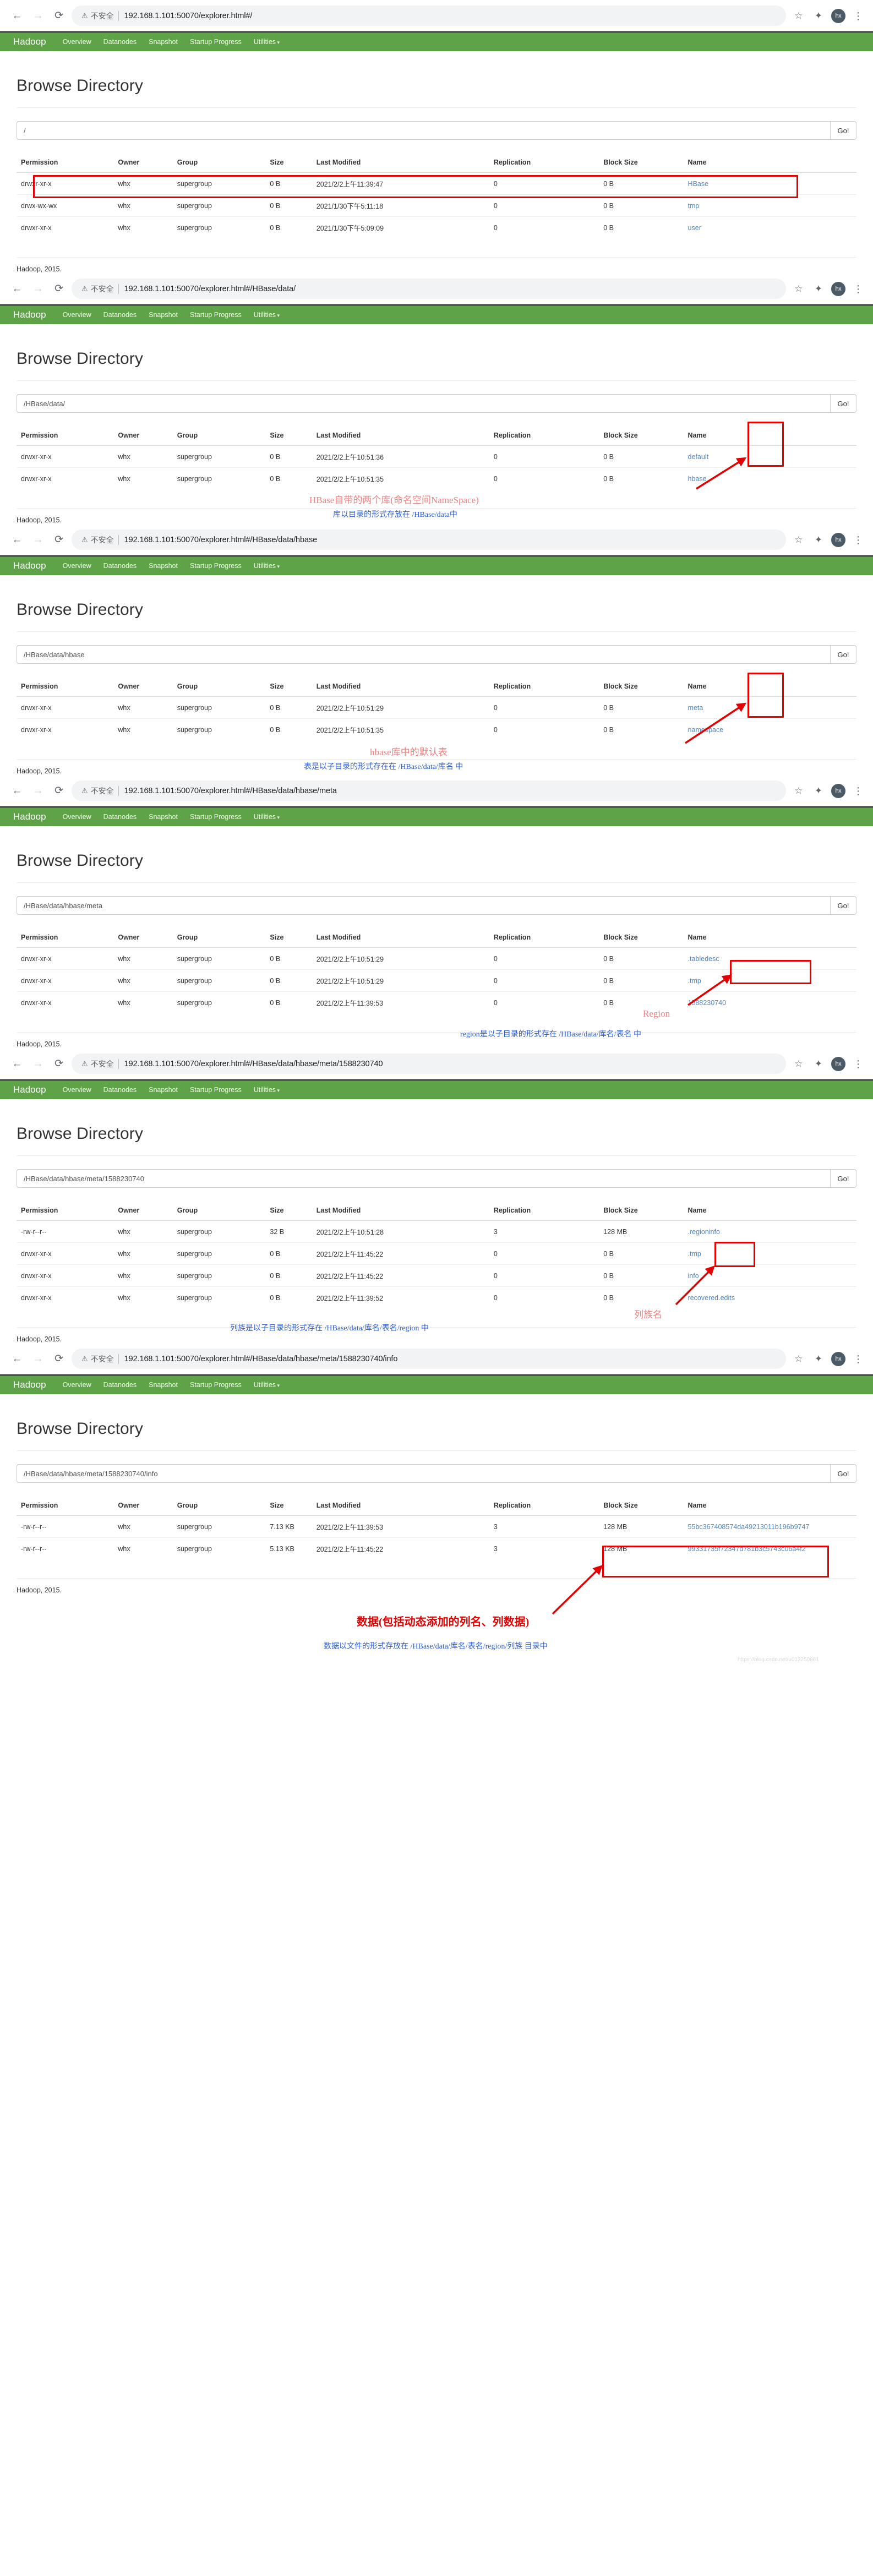 The width and height of the screenshot is (873, 2576). I want to click on file-link: default, so click(698, 457).